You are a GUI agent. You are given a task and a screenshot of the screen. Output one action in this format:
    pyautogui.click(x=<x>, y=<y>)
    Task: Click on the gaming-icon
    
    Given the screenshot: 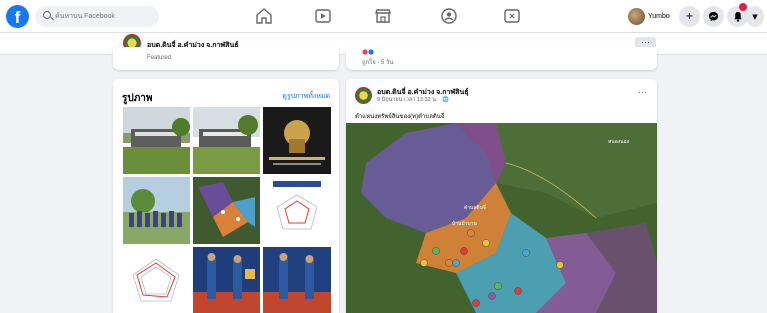 What is the action you would take?
    pyautogui.click(x=512, y=16)
    